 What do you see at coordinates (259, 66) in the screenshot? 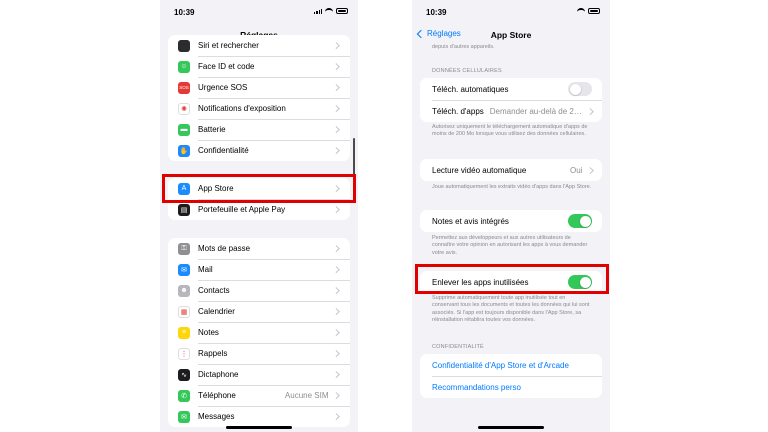
I see `settings-item-face-id-et-code: ☺ Face ID et code` at bounding box center [259, 66].